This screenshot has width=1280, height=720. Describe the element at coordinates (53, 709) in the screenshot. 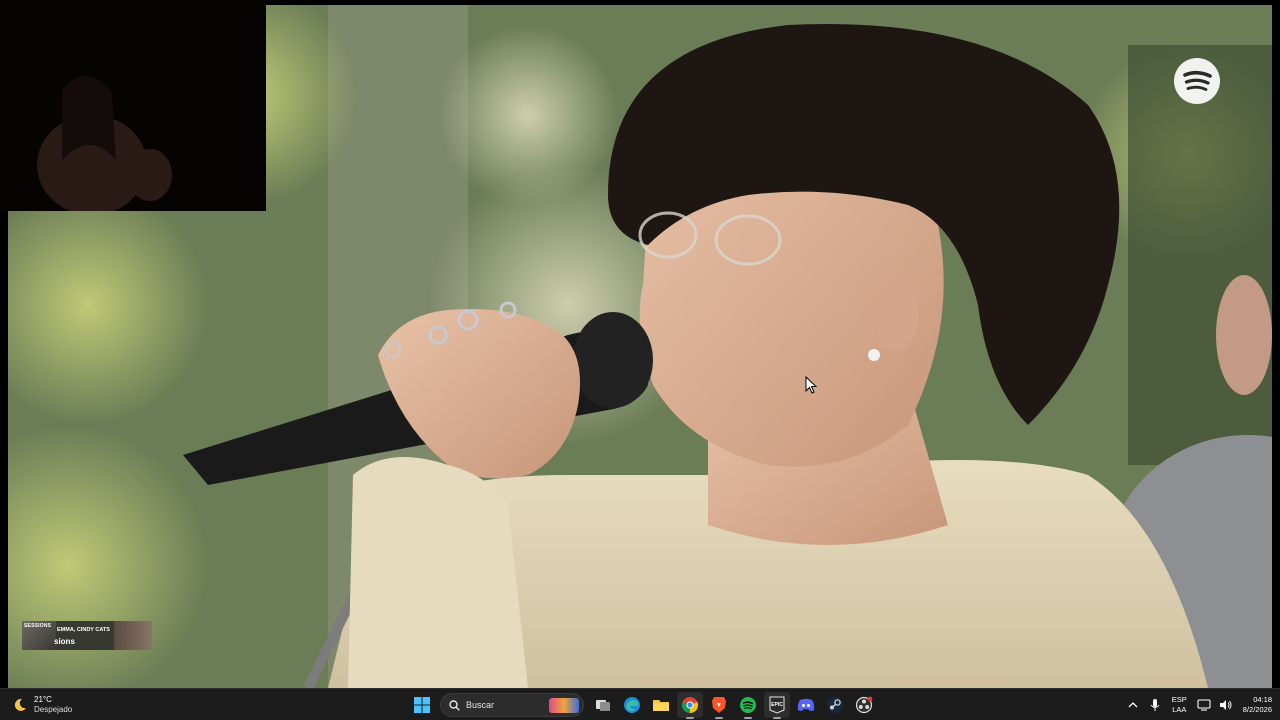

I see `weather-condition: Despejado` at that location.